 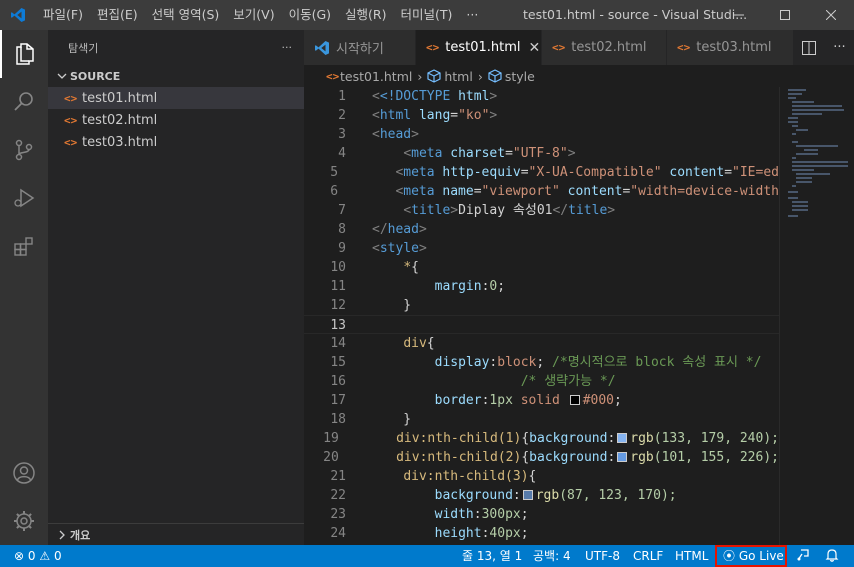 I want to click on minimap, so click(x=816, y=316).